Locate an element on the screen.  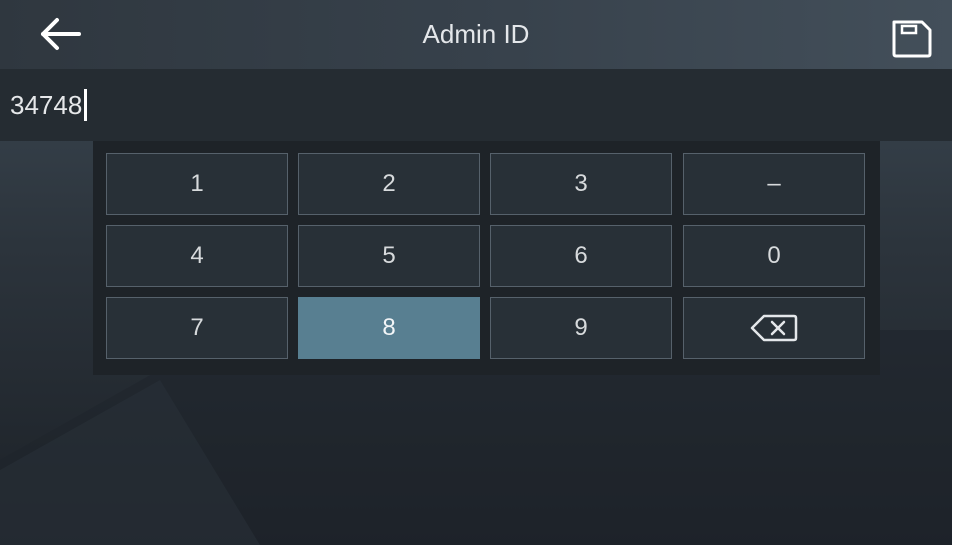
key-dash: – is located at coordinates (774, 184).